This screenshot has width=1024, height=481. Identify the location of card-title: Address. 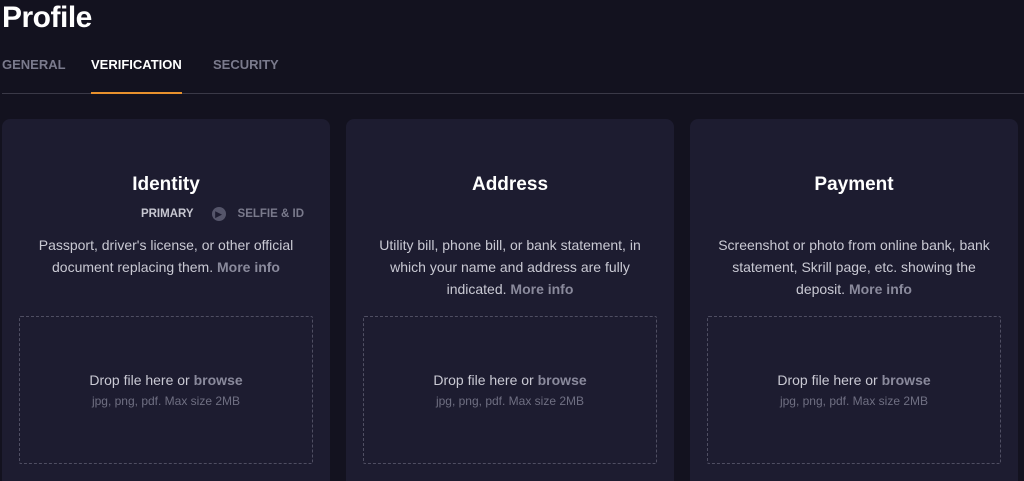
(510, 184).